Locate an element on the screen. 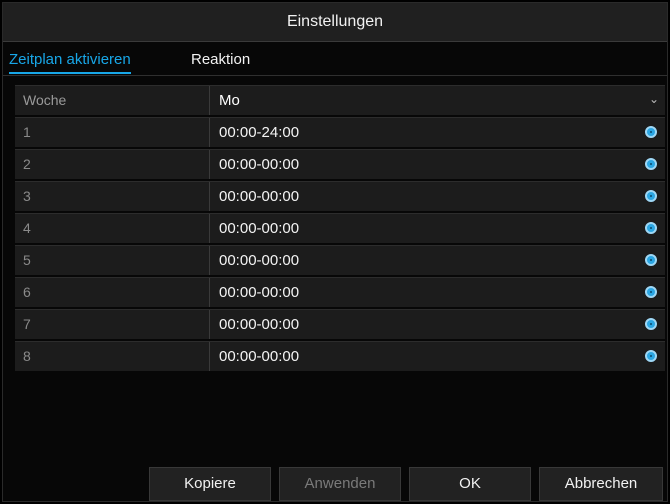 The width and height of the screenshot is (670, 504). schedule-row: 3 00:00-00:00 is located at coordinates (340, 196).